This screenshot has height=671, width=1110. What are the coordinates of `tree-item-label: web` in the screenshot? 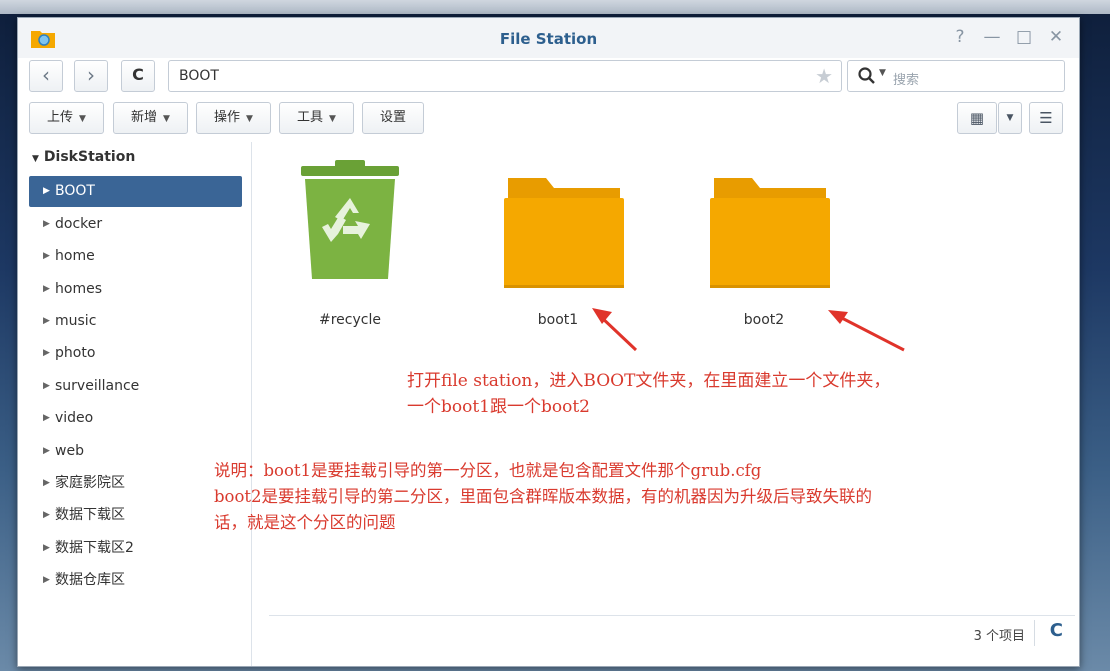 It's located at (69, 451).